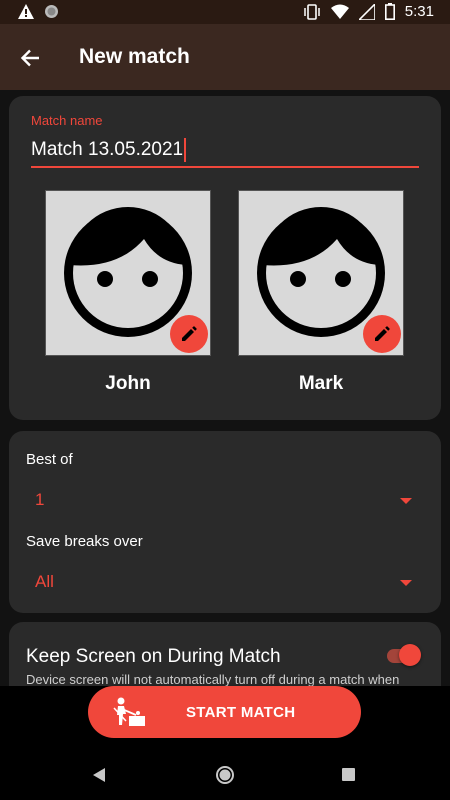 The height and width of the screenshot is (800, 450). What do you see at coordinates (49, 459) in the screenshot?
I see `best-of-label: Best of` at bounding box center [49, 459].